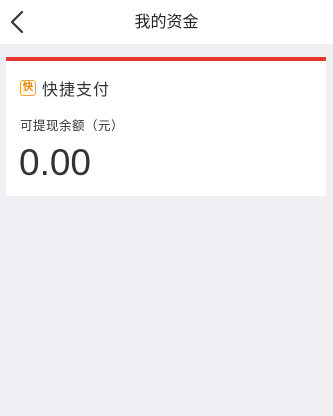 Image resolution: width=333 pixels, height=416 pixels. What do you see at coordinates (28, 88) in the screenshot?
I see `quick-pay-icon: 快` at bounding box center [28, 88].